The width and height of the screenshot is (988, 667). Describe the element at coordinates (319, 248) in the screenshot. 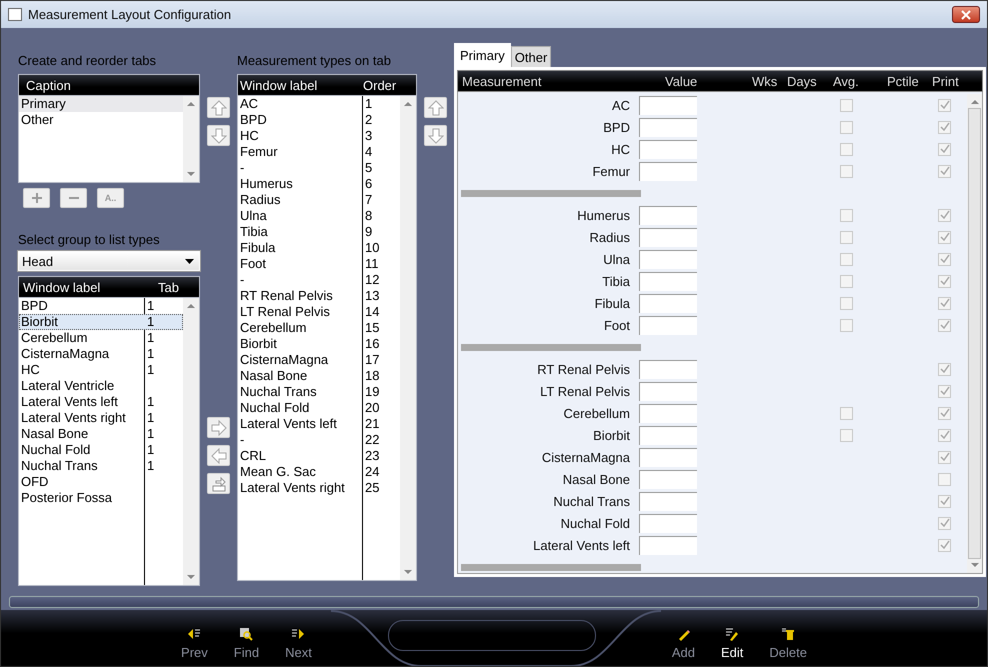

I see `tab-type-row: Fibula 10` at that location.